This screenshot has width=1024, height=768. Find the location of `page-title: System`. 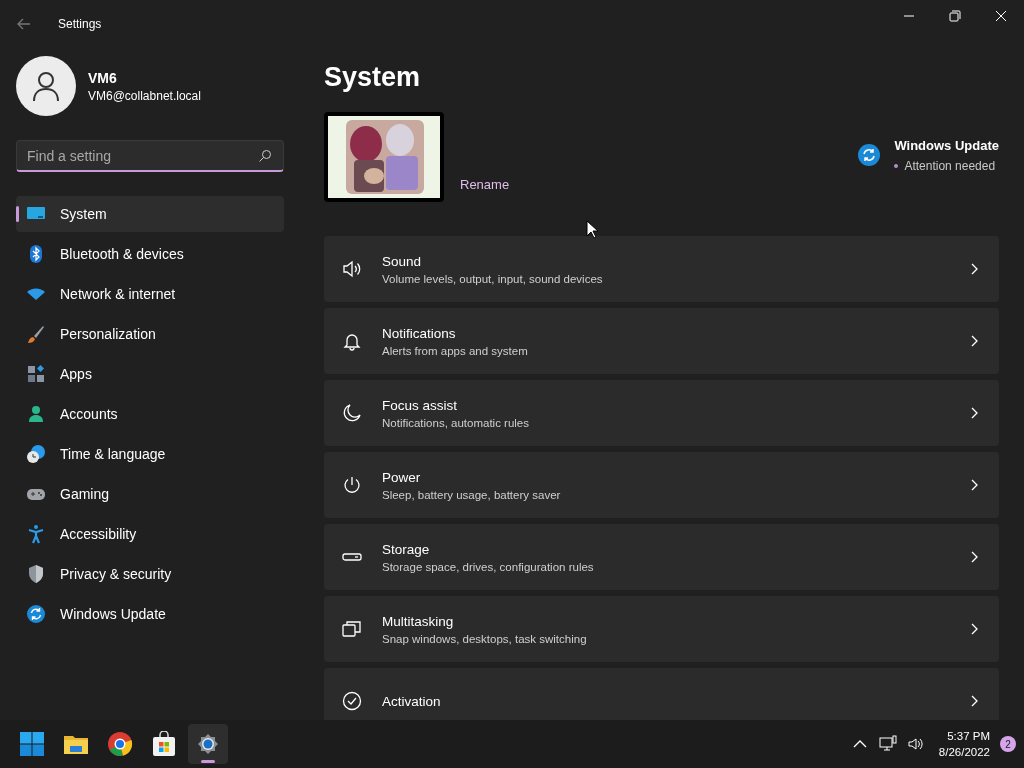

page-title: System is located at coordinates (373, 77).